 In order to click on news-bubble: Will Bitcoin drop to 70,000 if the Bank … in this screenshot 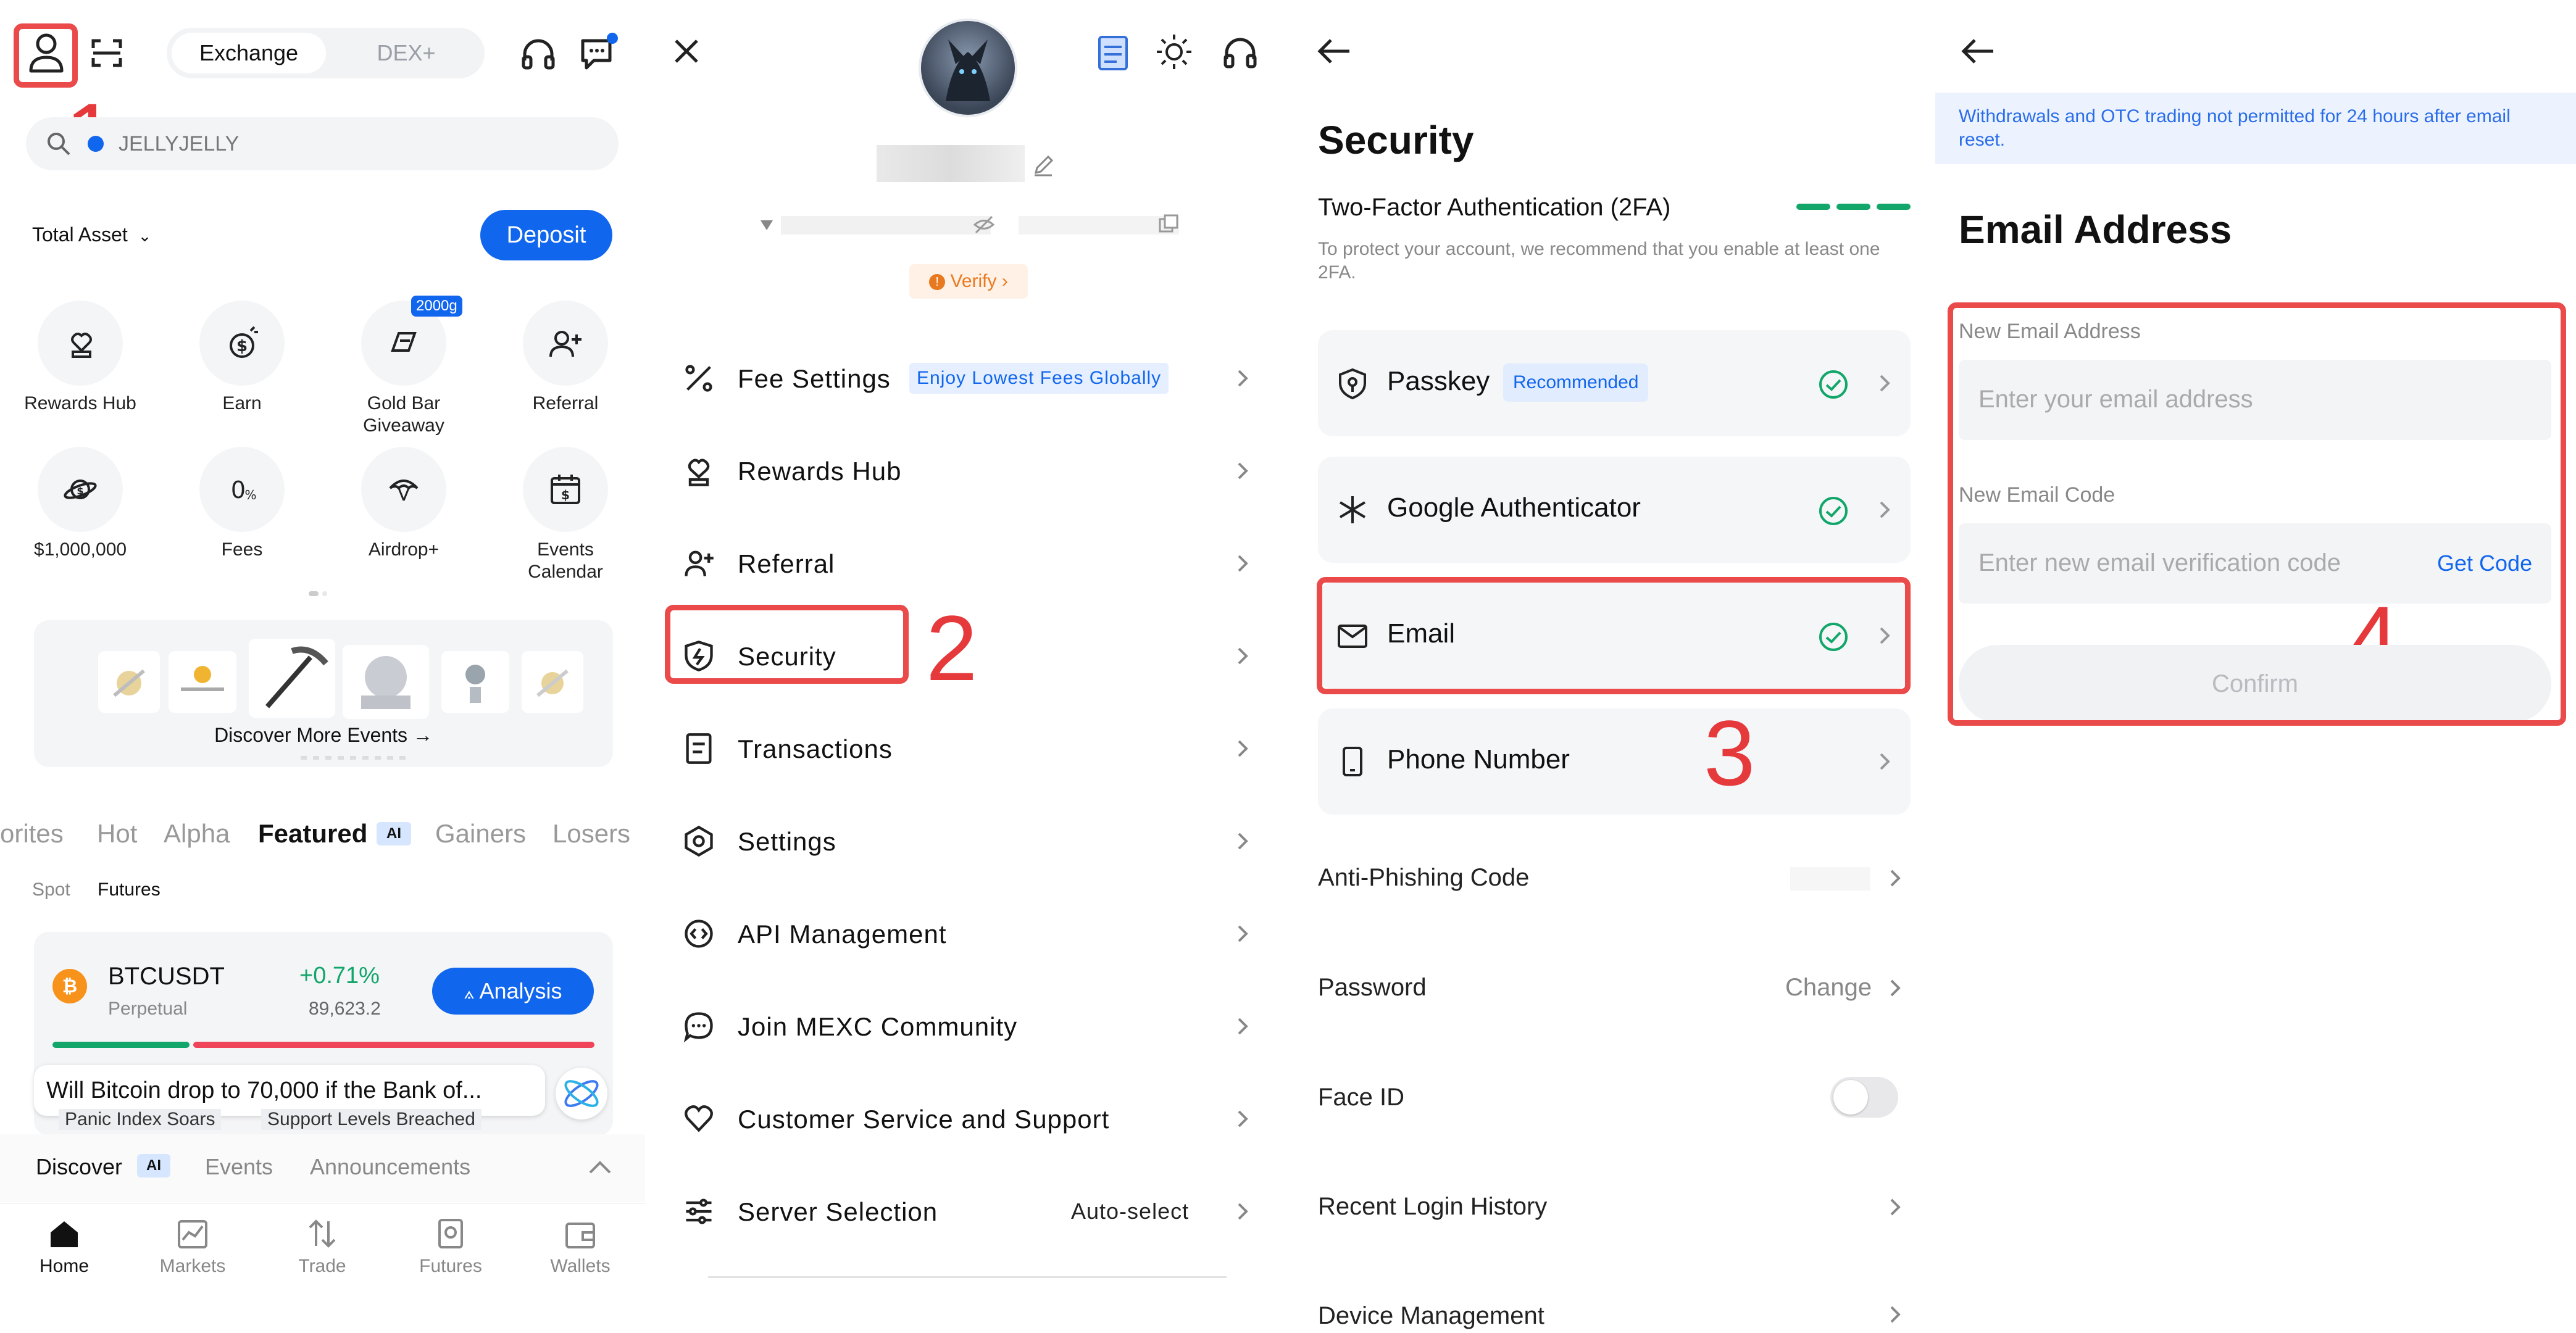, I will do `click(289, 1090)`.